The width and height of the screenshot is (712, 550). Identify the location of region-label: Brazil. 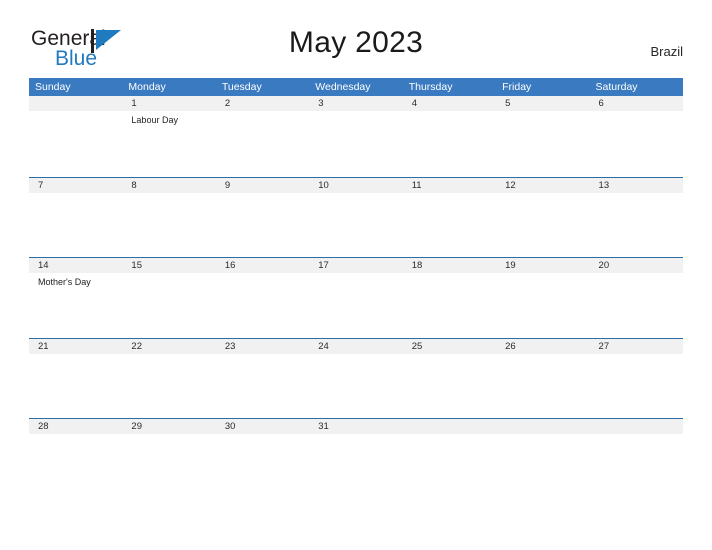
(666, 51).